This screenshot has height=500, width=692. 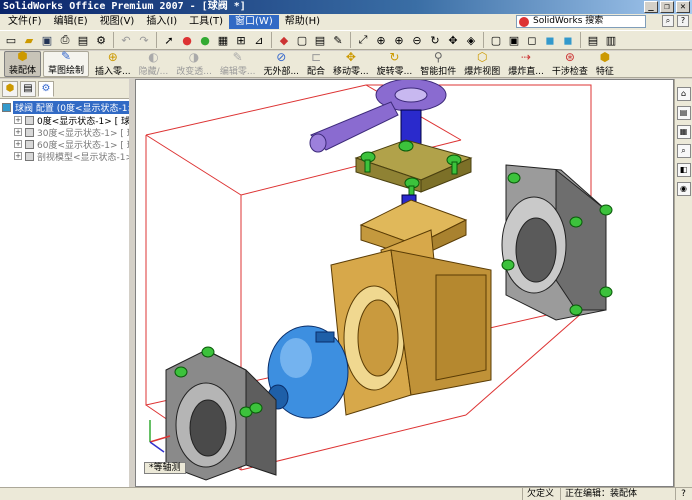 I want to click on box-icon: ▢, so click(x=302, y=40).